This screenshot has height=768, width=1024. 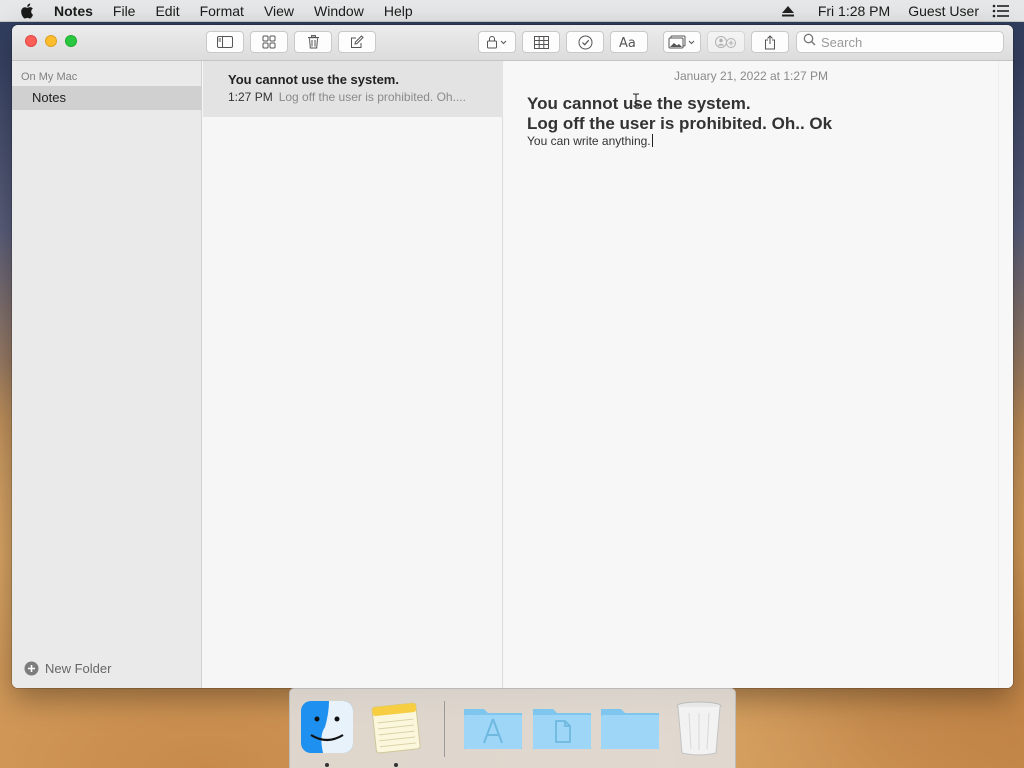 I want to click on add-circle-icon, so click(x=31, y=668).